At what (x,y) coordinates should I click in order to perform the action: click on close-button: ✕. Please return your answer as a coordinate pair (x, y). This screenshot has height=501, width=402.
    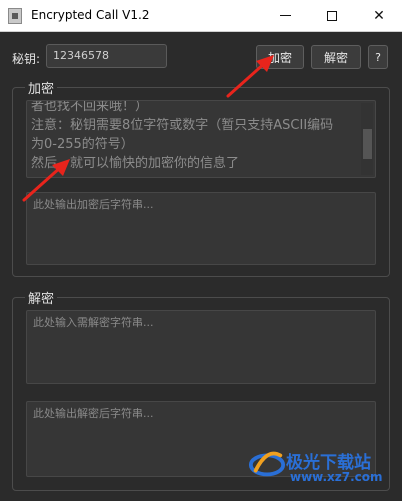
    Looking at the image, I should click on (379, 15).